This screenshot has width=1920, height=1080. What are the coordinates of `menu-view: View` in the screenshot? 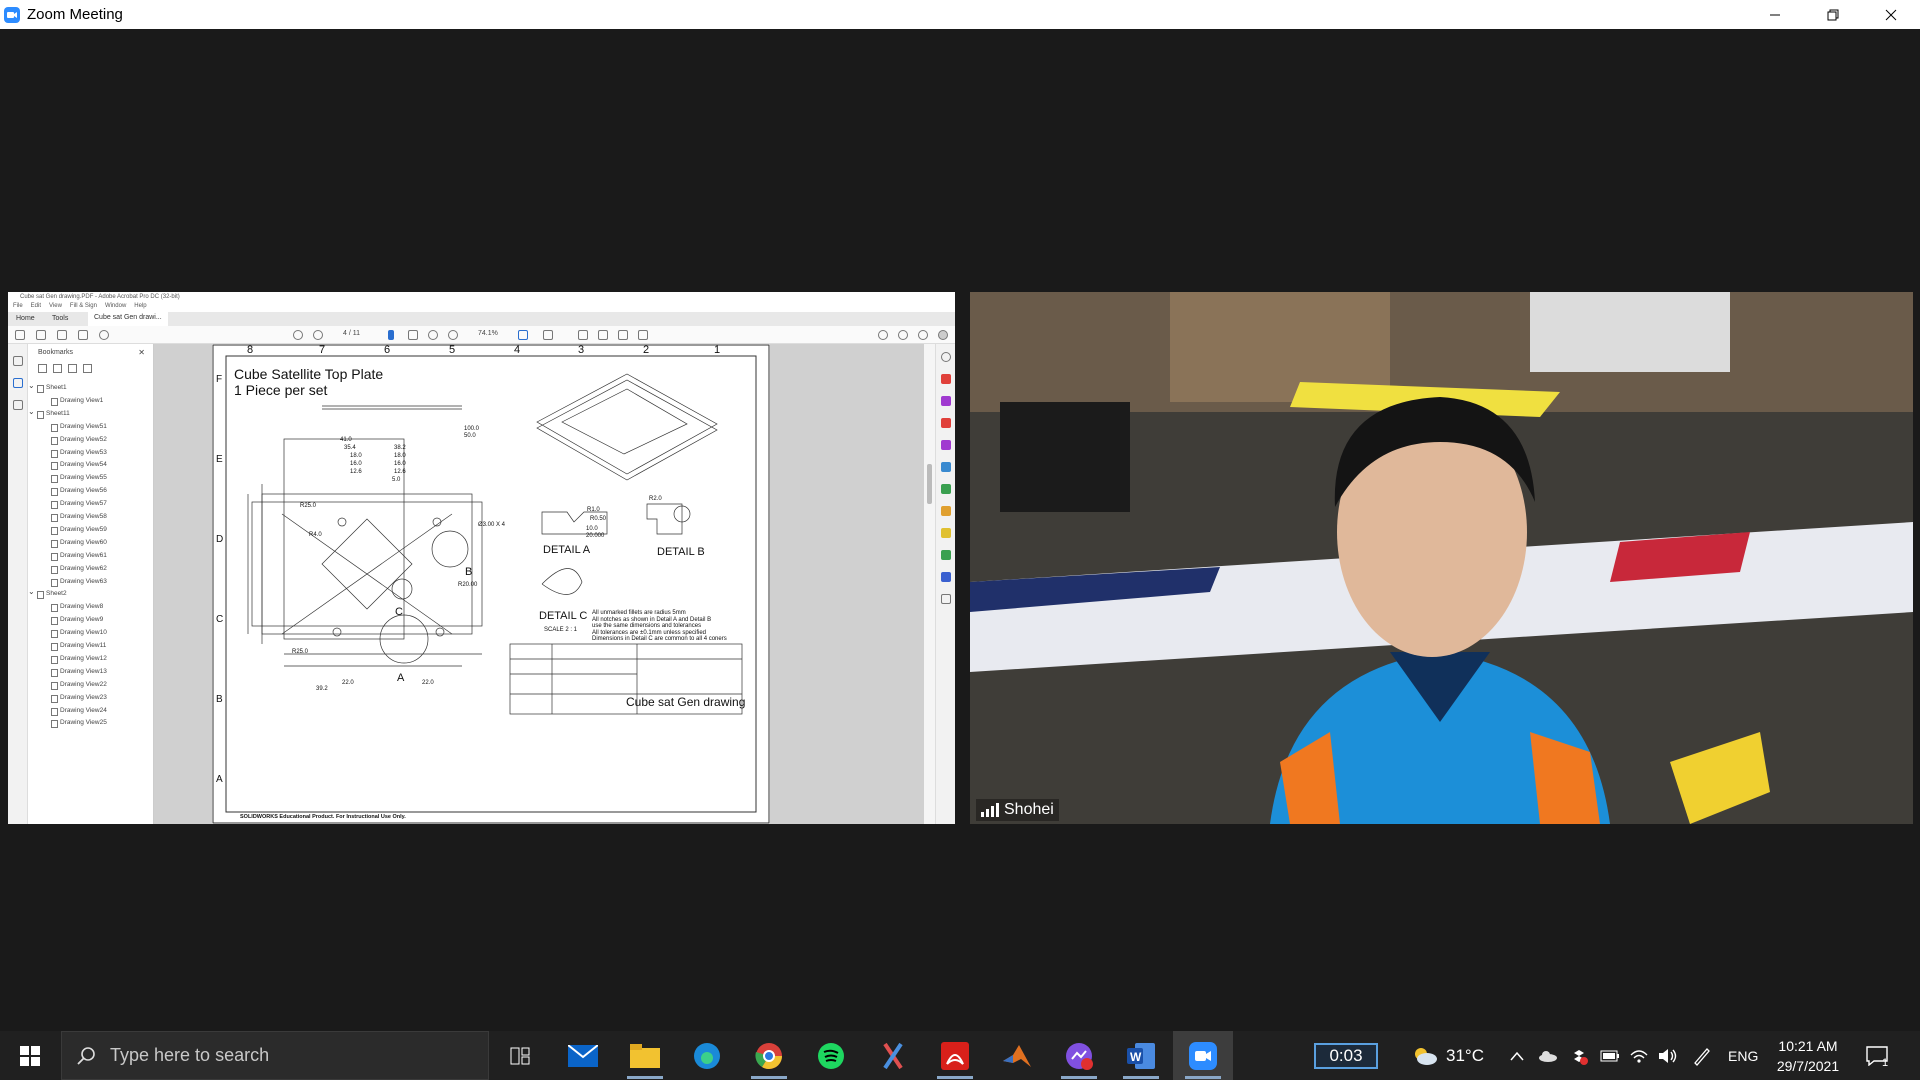 It's located at (55, 306).